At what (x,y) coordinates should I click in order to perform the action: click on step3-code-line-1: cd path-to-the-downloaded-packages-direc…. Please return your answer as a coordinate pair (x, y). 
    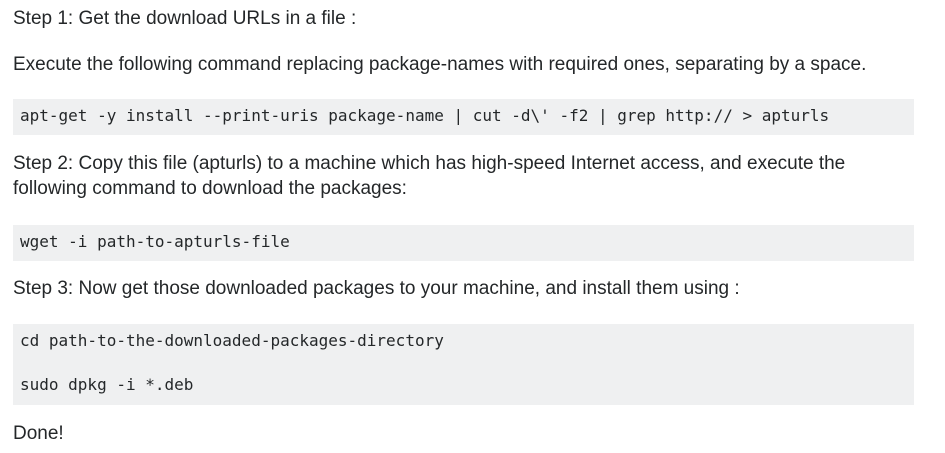
    Looking at the image, I should click on (232, 340).